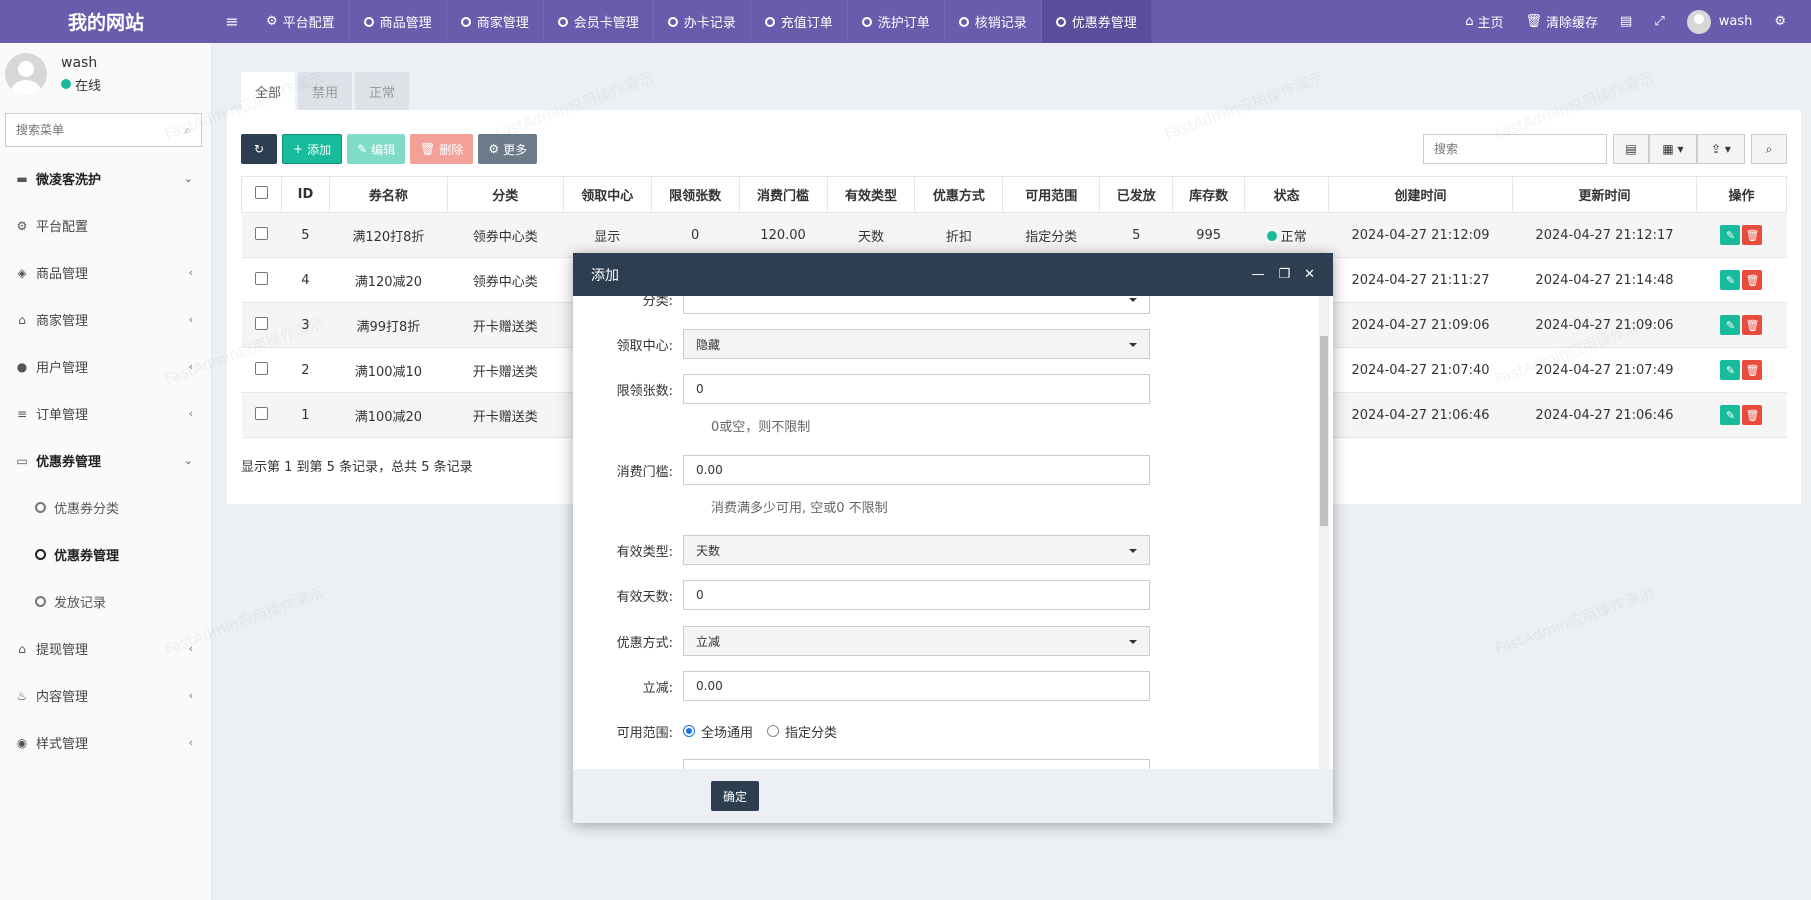 The height and width of the screenshot is (900, 1811). I want to click on category-select, so click(916, 305).